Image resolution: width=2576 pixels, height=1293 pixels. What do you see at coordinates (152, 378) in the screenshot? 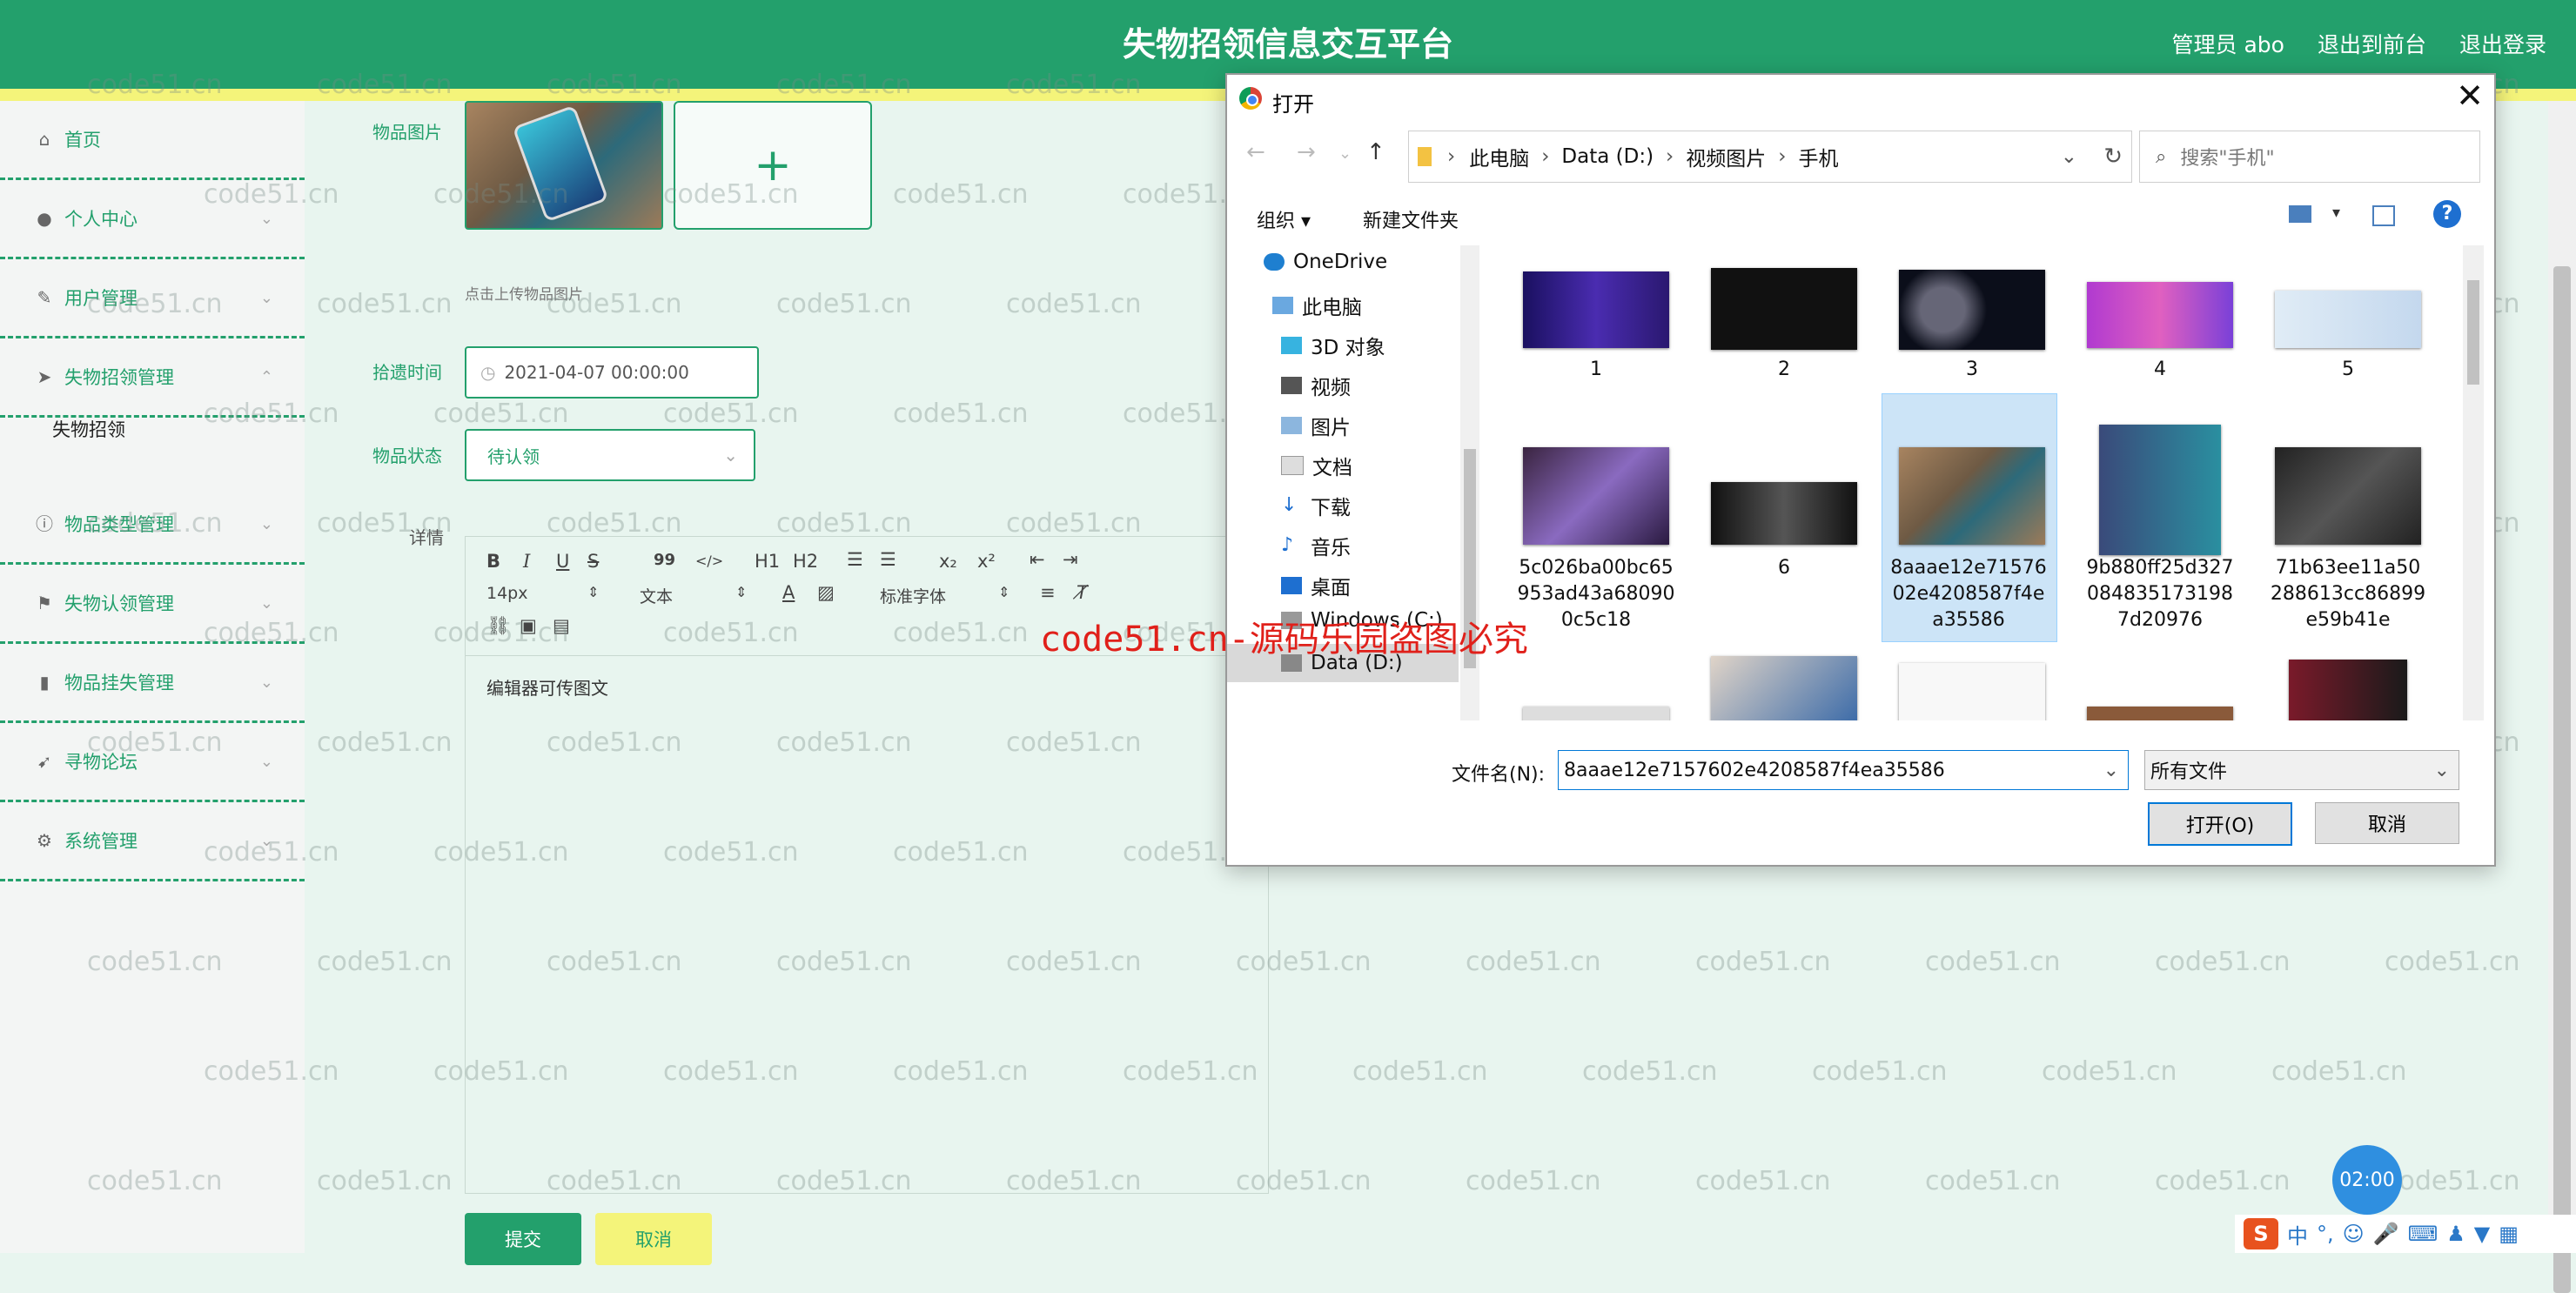
I see `sidebar-item-lost-found: ➤ 失物招领管理 ⌃` at bounding box center [152, 378].